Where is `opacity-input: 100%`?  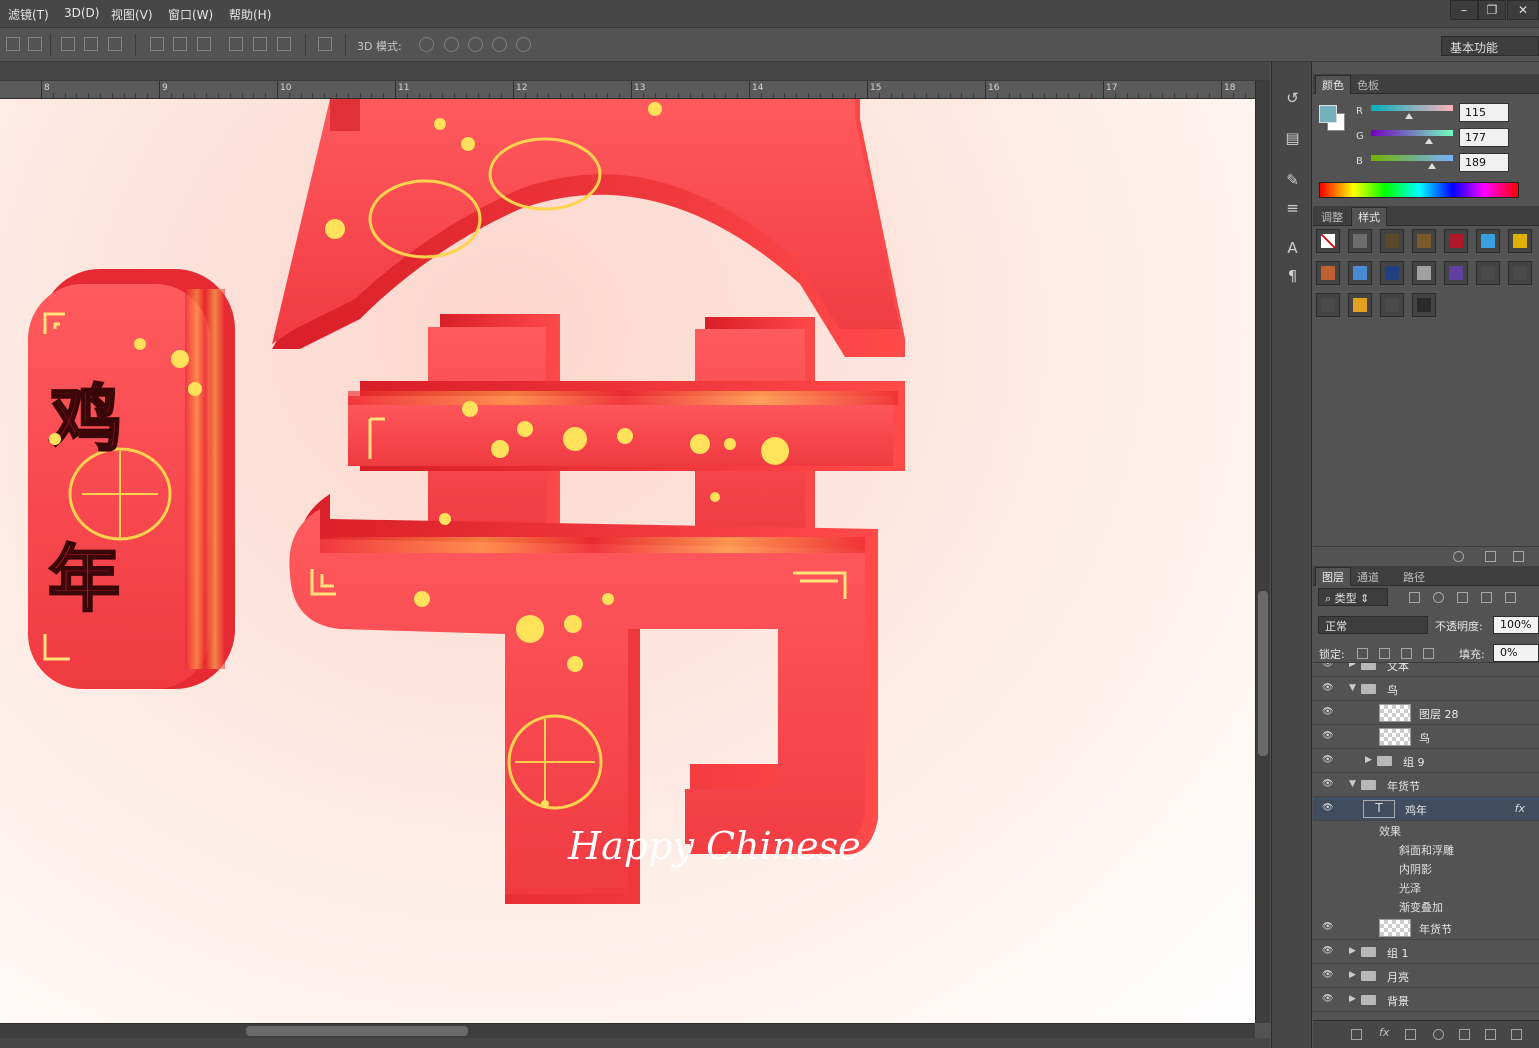 opacity-input: 100% is located at coordinates (1516, 625).